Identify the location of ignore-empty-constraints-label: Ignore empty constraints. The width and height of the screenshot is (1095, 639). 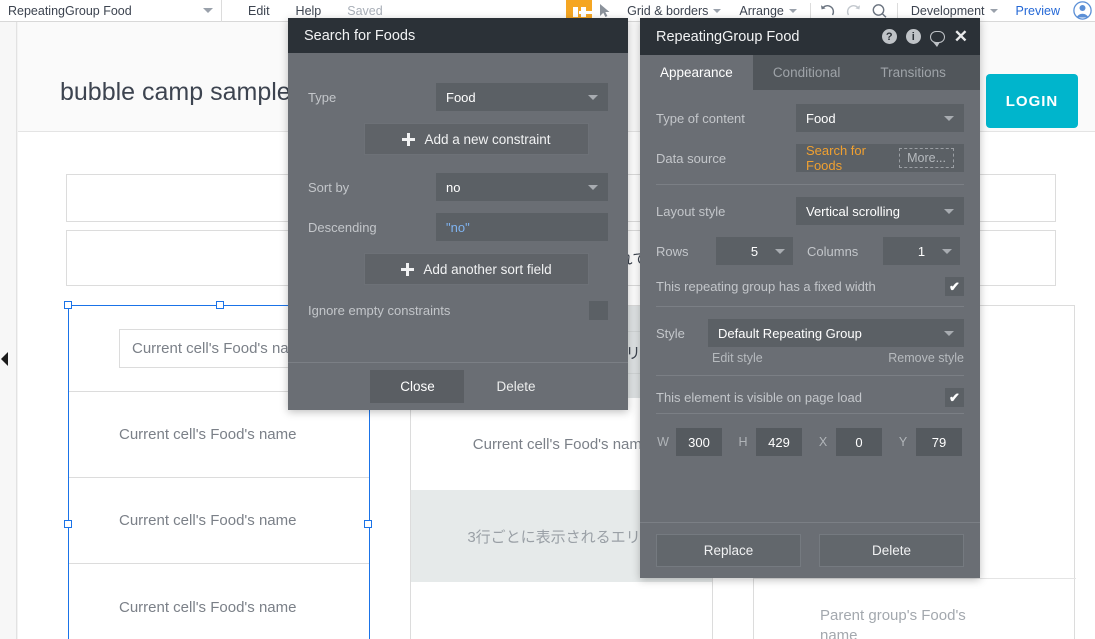
(379, 310).